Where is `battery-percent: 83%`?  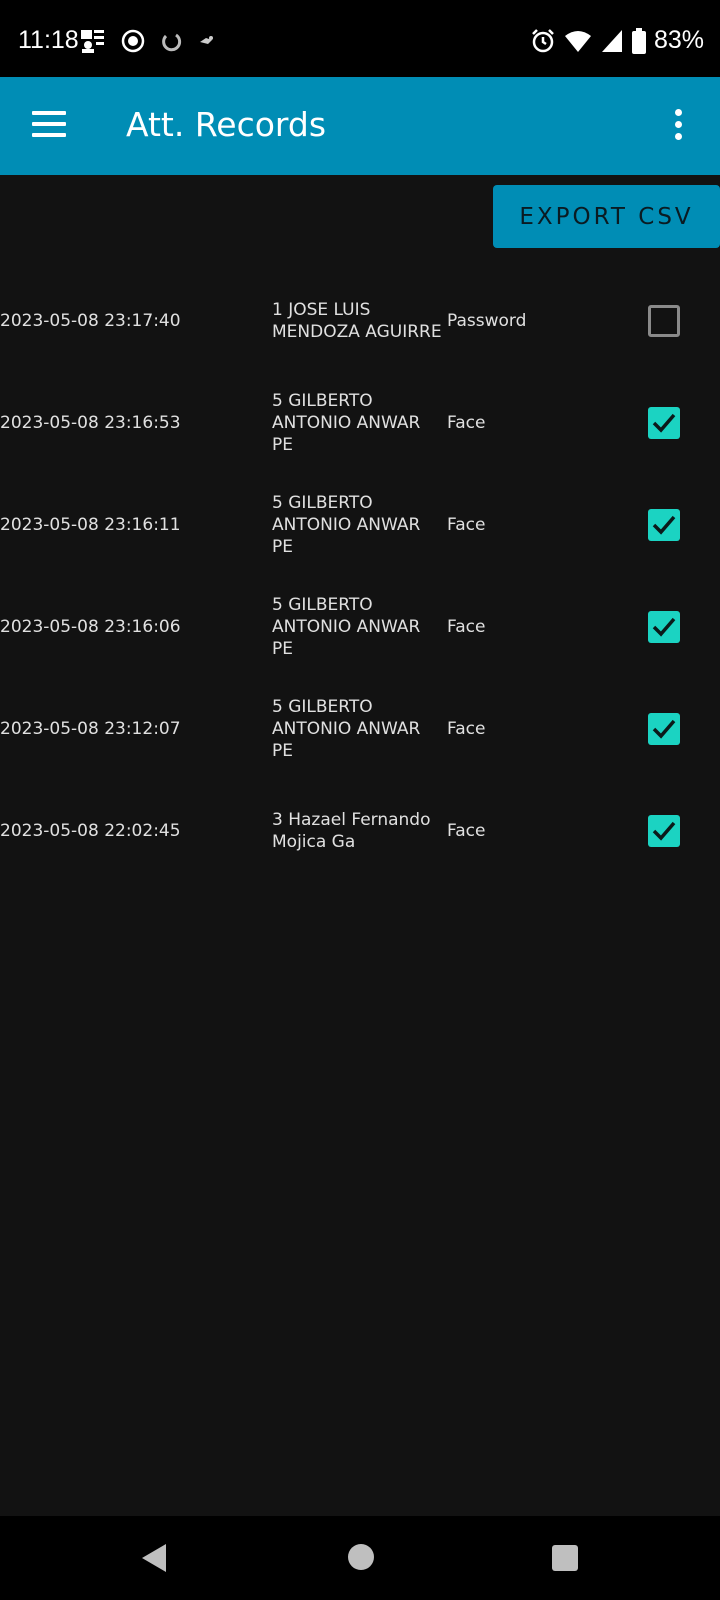
battery-percent: 83% is located at coordinates (678, 40).